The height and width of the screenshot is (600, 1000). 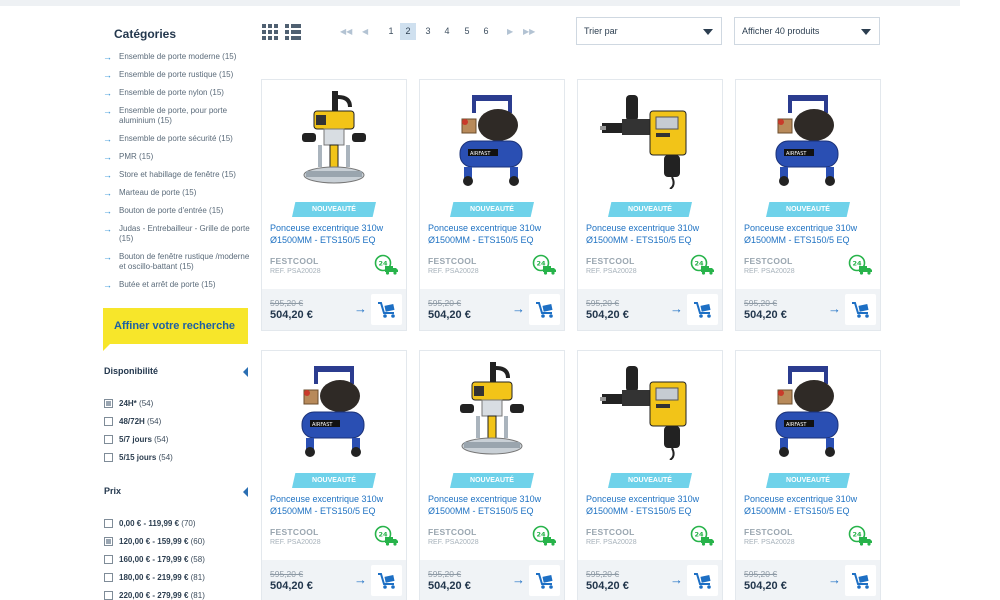 I want to click on page-number: 2, so click(x=408, y=31).